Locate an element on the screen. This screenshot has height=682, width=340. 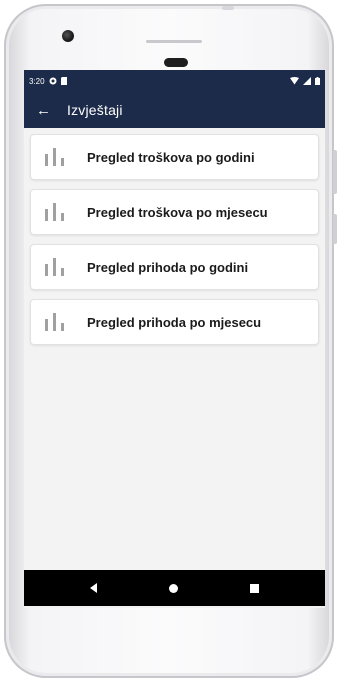
page-title: Izvještaji is located at coordinates (95, 110).